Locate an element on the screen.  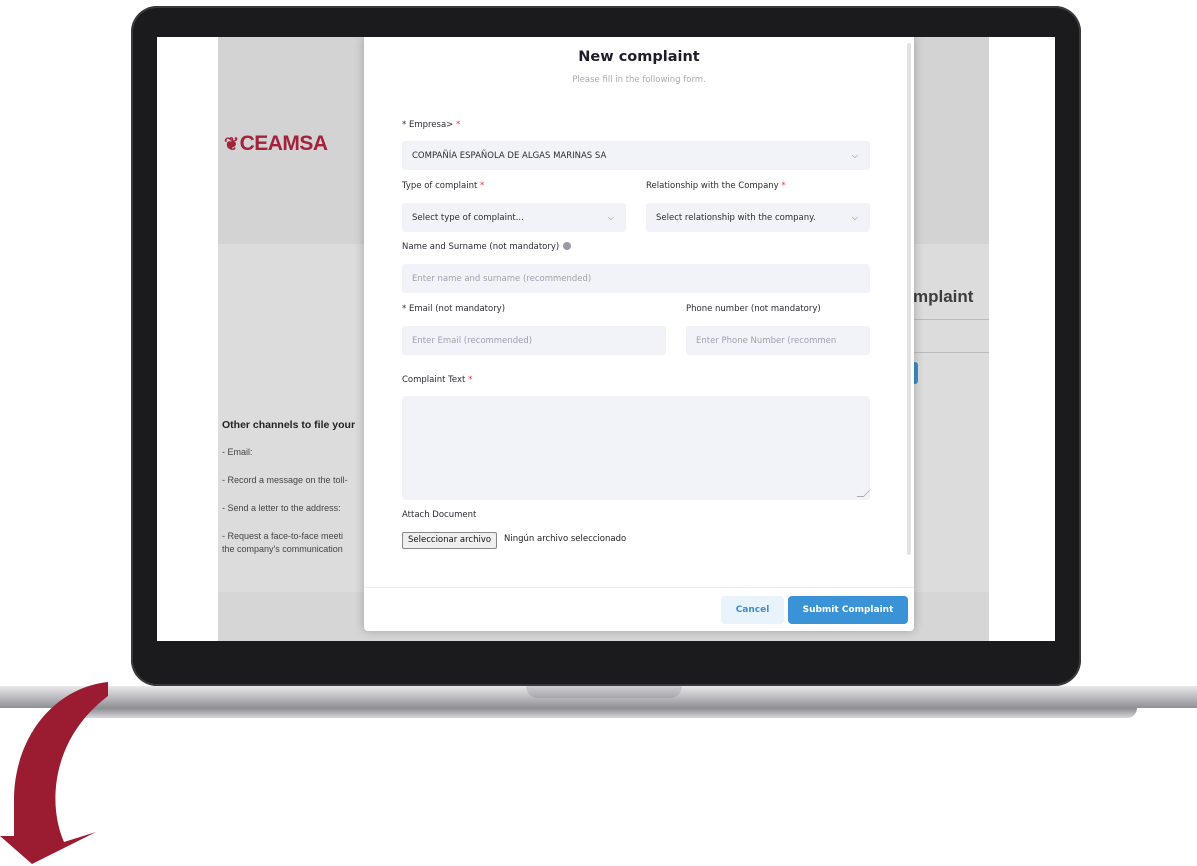
relationship-label: Relationship with the Company * is located at coordinates (716, 186).